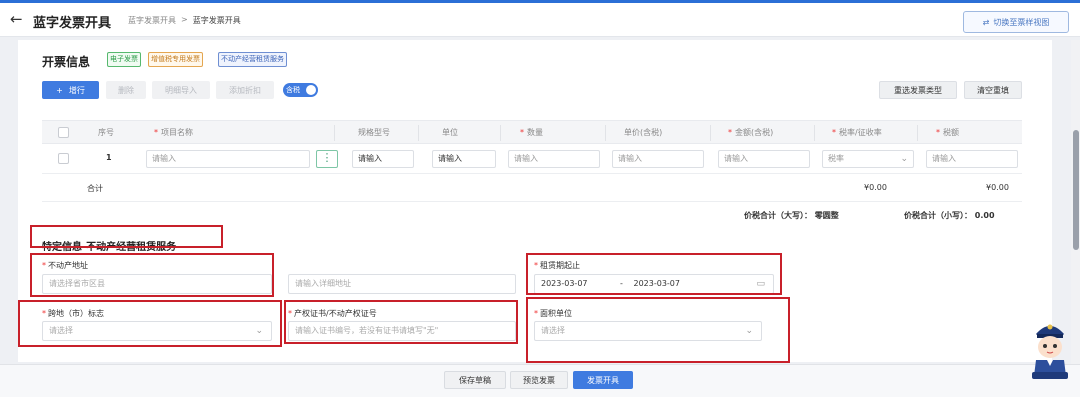  I want to click on add-row-label: 增行, so click(76, 90).